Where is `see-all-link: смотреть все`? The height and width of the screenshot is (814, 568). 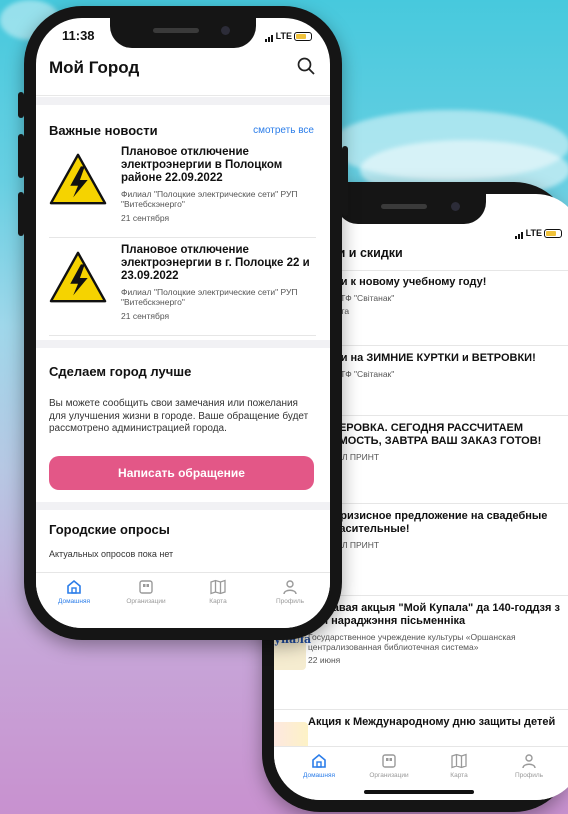
see-all-link: смотреть все is located at coordinates (283, 130).